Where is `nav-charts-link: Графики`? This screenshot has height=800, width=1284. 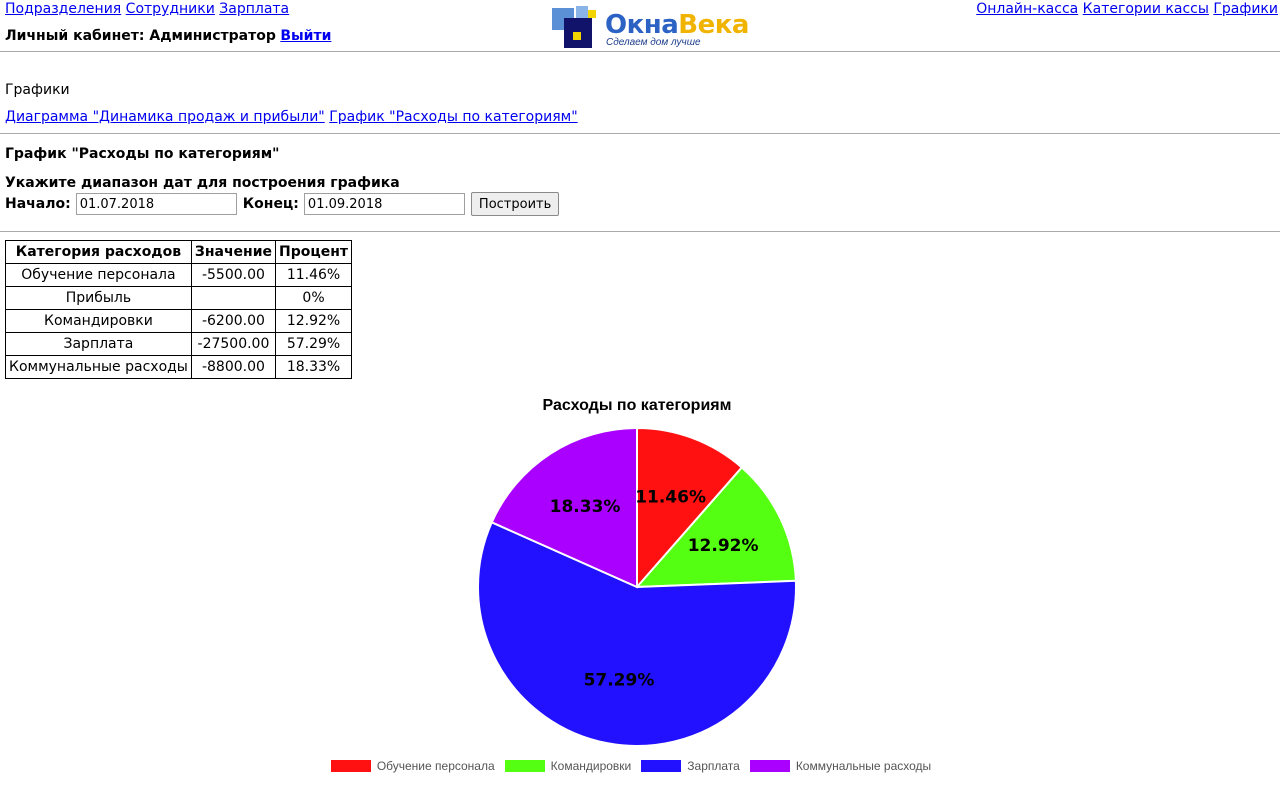
nav-charts-link: Графики is located at coordinates (1245, 9).